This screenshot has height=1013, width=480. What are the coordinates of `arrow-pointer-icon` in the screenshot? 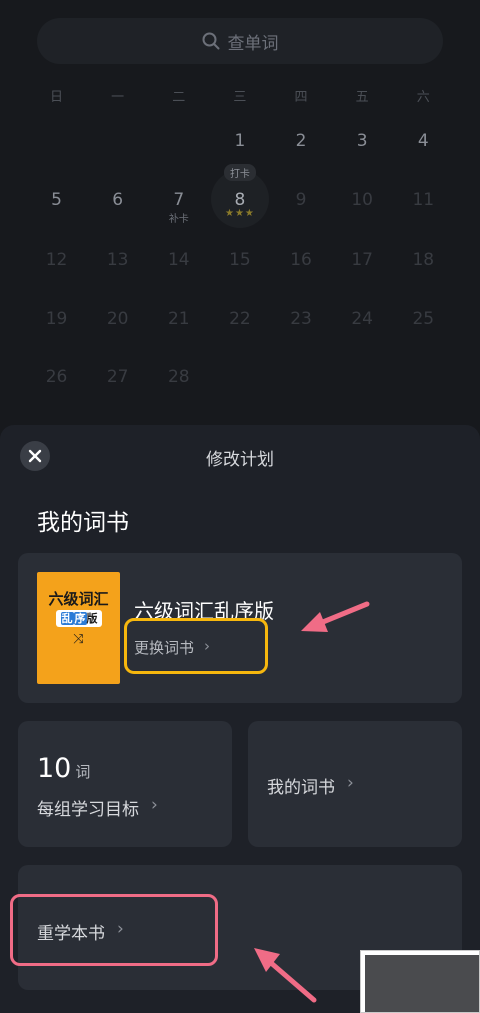 It's located at (312, 802).